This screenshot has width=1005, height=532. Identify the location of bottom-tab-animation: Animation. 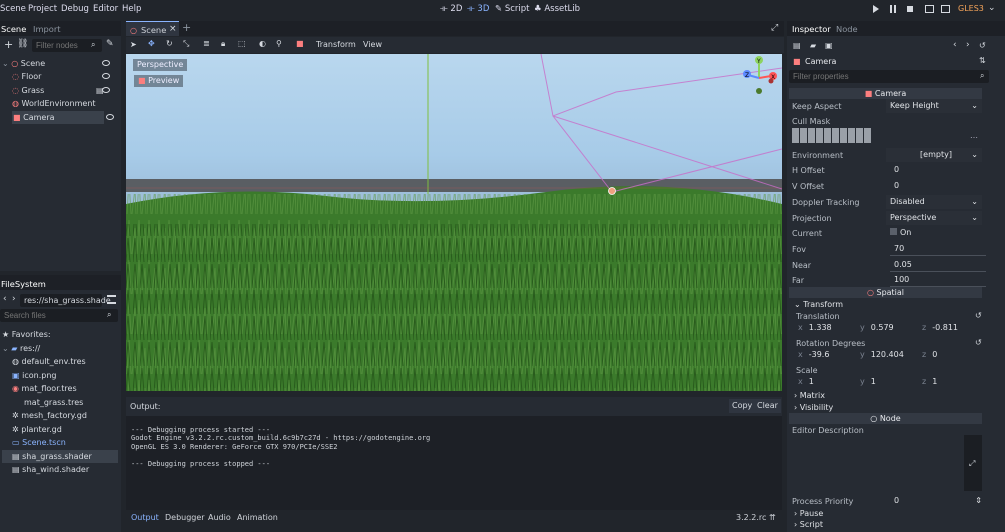
(257, 517).